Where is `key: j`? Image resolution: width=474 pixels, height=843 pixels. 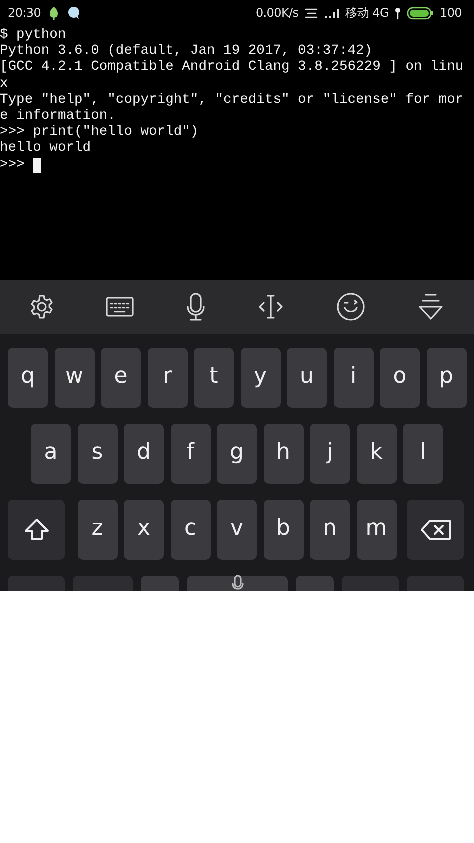 key: j is located at coordinates (330, 454).